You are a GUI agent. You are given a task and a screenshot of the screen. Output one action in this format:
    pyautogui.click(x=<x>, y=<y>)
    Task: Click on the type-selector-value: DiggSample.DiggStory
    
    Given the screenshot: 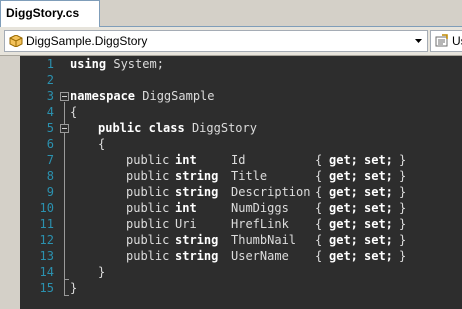 What is the action you would take?
    pyautogui.click(x=87, y=41)
    